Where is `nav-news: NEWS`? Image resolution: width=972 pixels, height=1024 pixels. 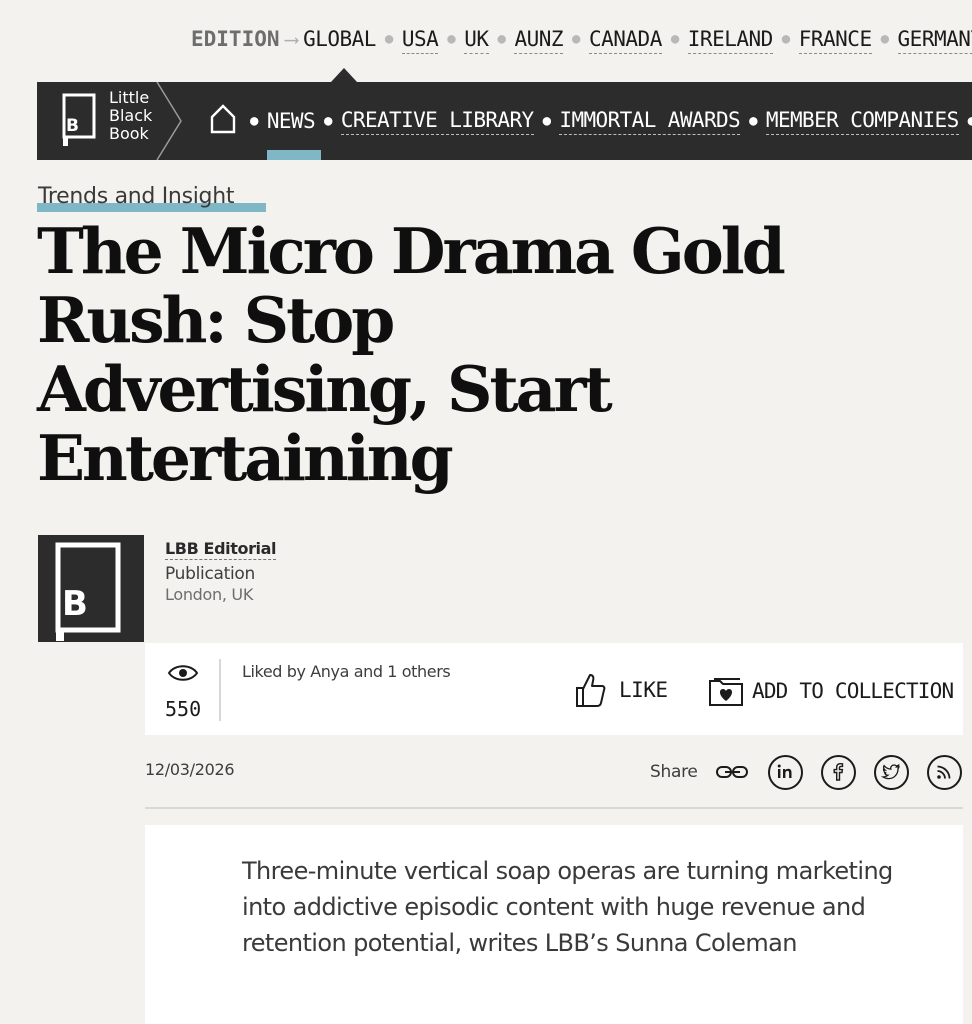
nav-news: NEWS is located at coordinates (291, 121).